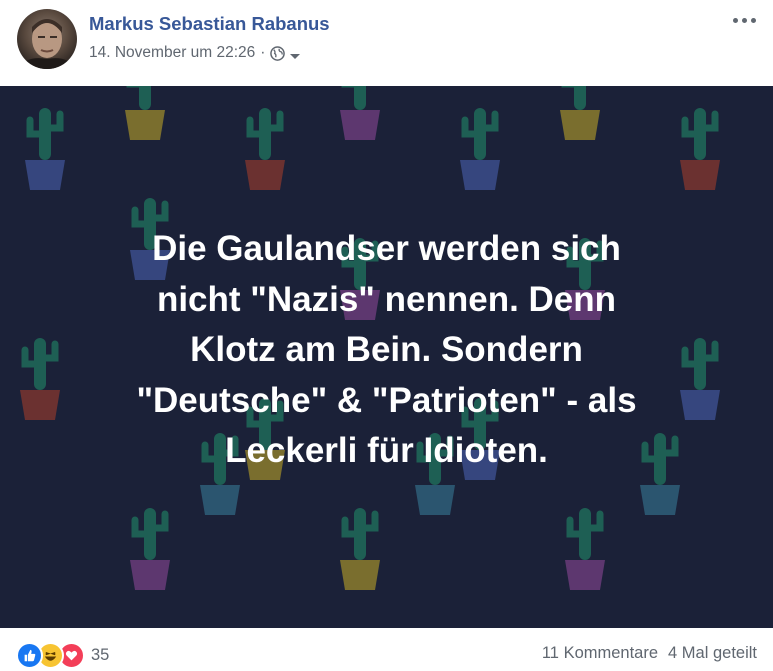 The height and width of the screenshot is (671, 773). Describe the element at coordinates (386, 400) in the screenshot. I see `post-text-line: "Deutsche" & "Patrioten" - als` at that location.